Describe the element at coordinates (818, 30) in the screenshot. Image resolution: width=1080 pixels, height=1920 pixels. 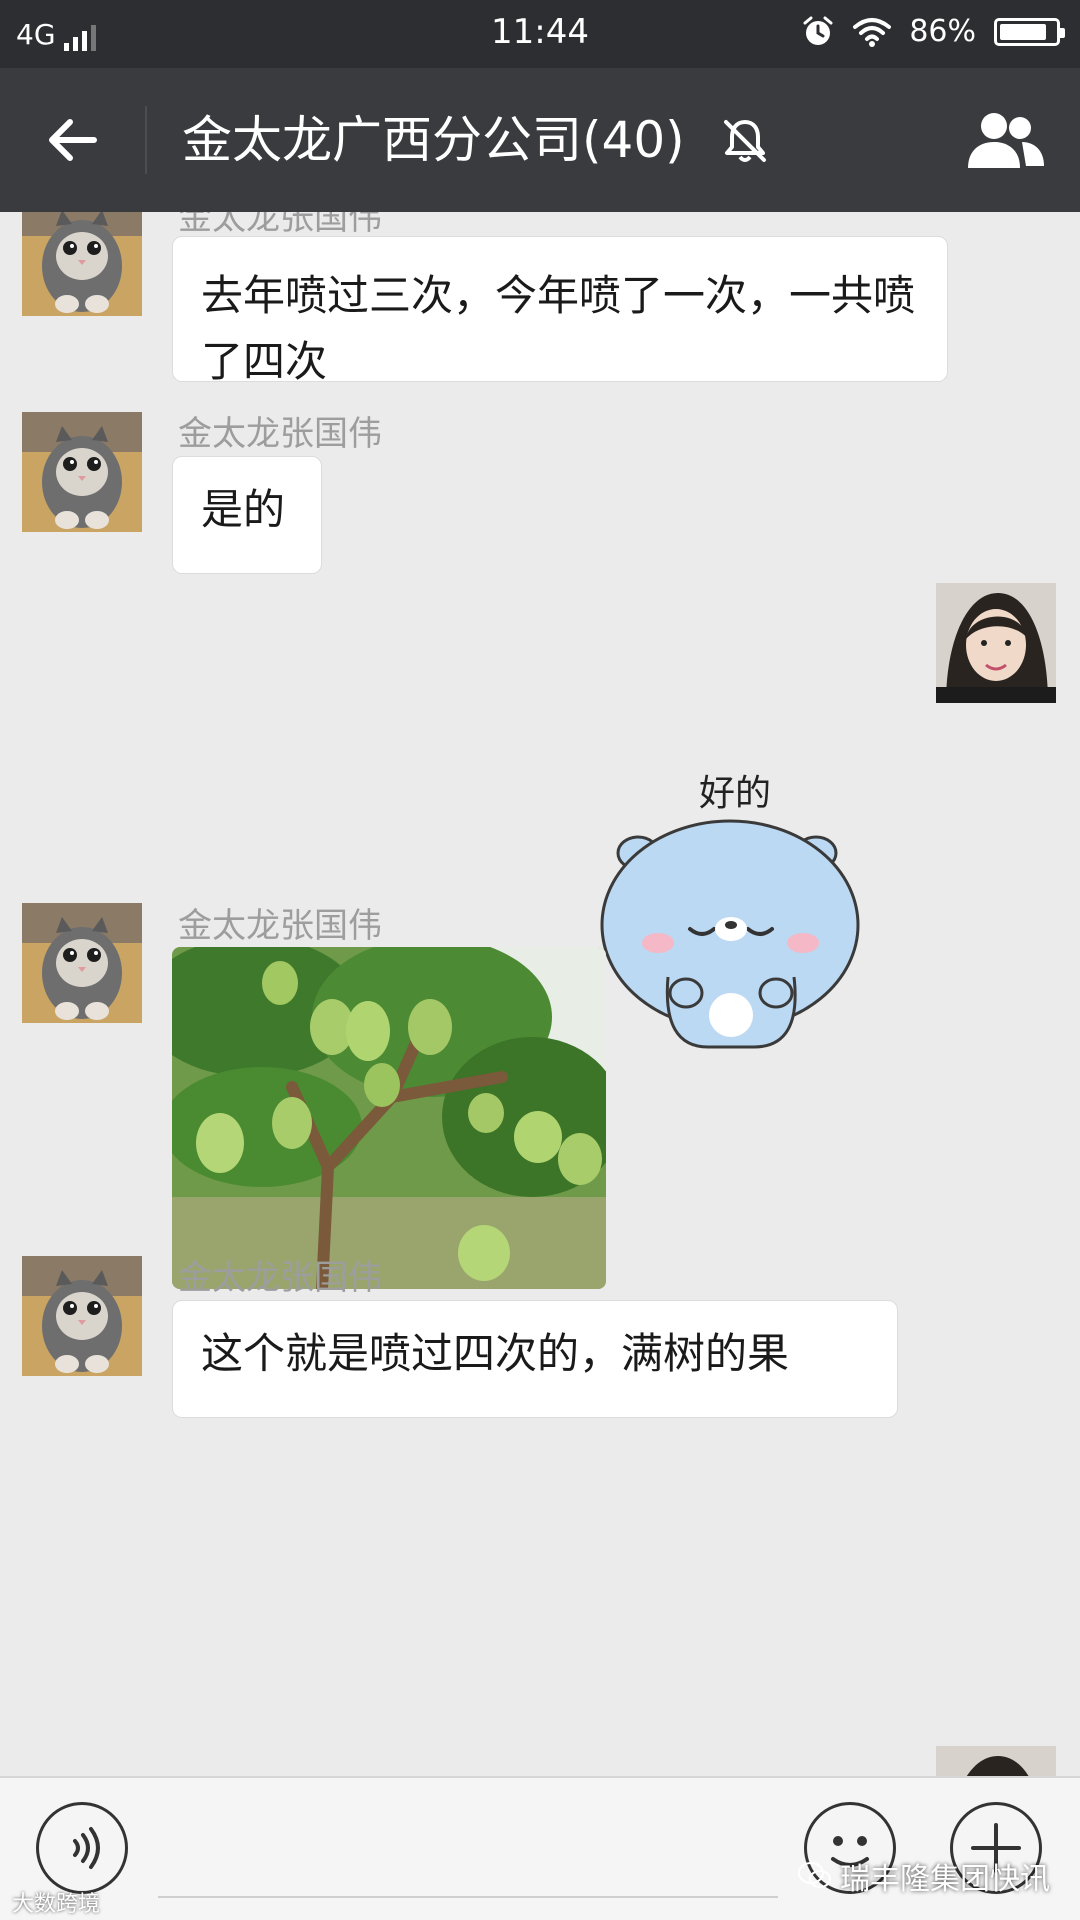
I see `alarm-icon` at that location.